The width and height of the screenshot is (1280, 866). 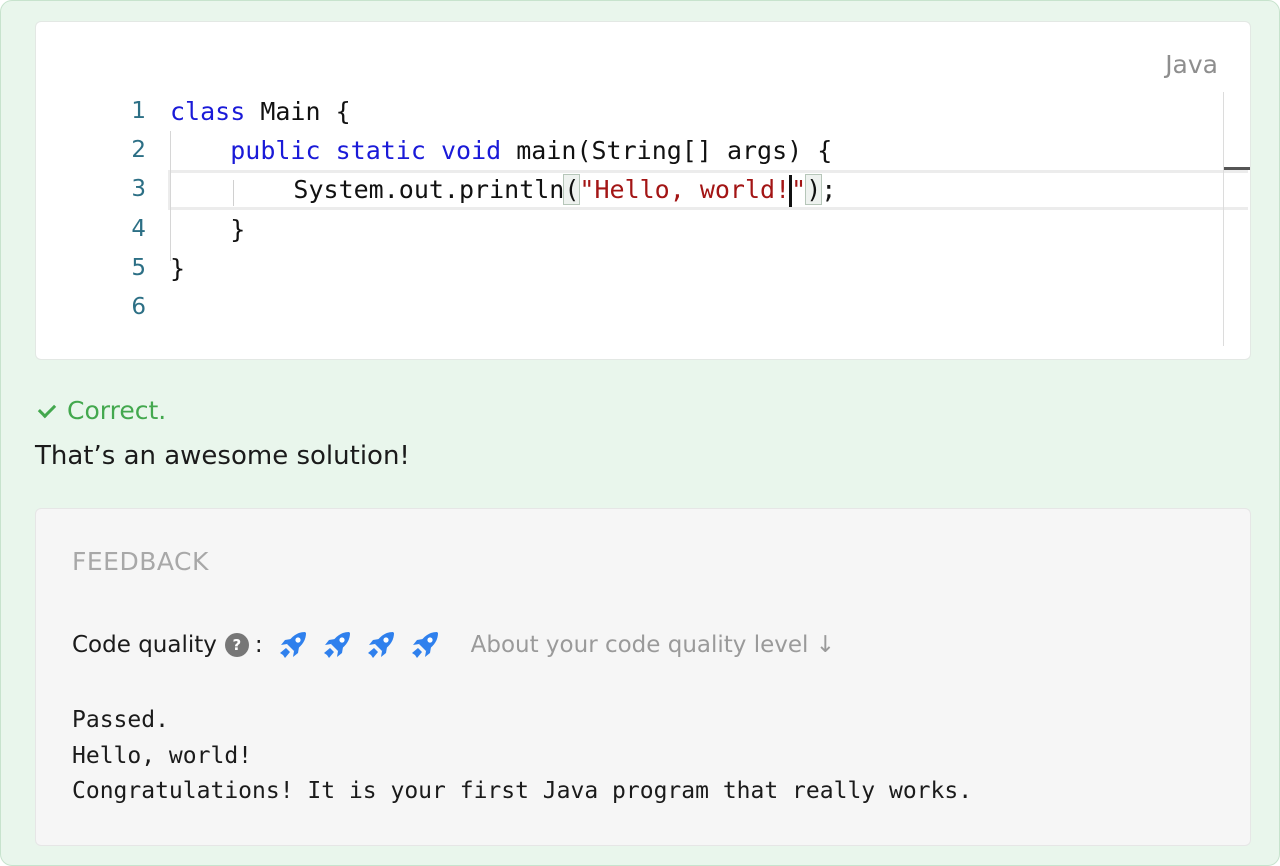 I want to click on keyword: static, so click(x=380, y=151).